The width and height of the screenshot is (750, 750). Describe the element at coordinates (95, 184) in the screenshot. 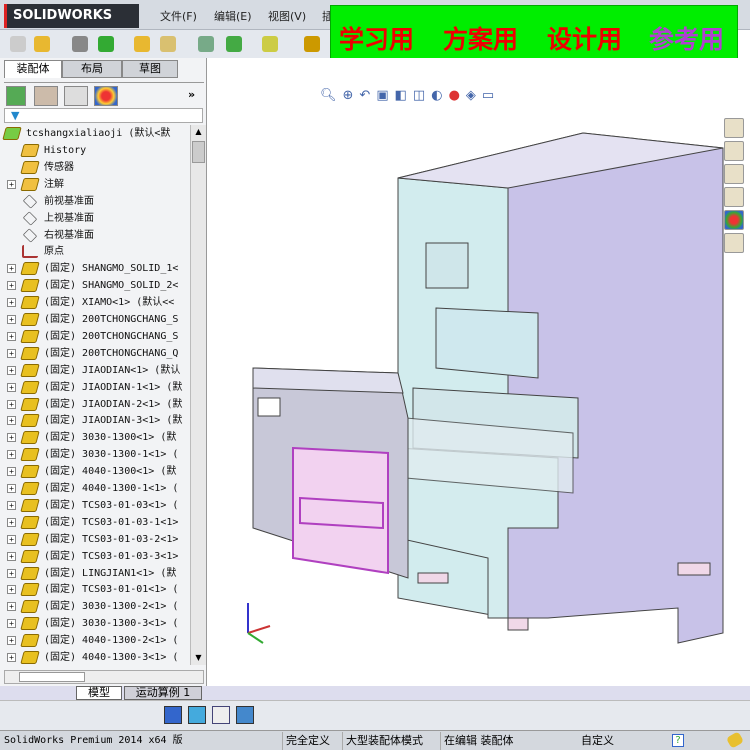

I see `tree-item: + 注解` at that location.